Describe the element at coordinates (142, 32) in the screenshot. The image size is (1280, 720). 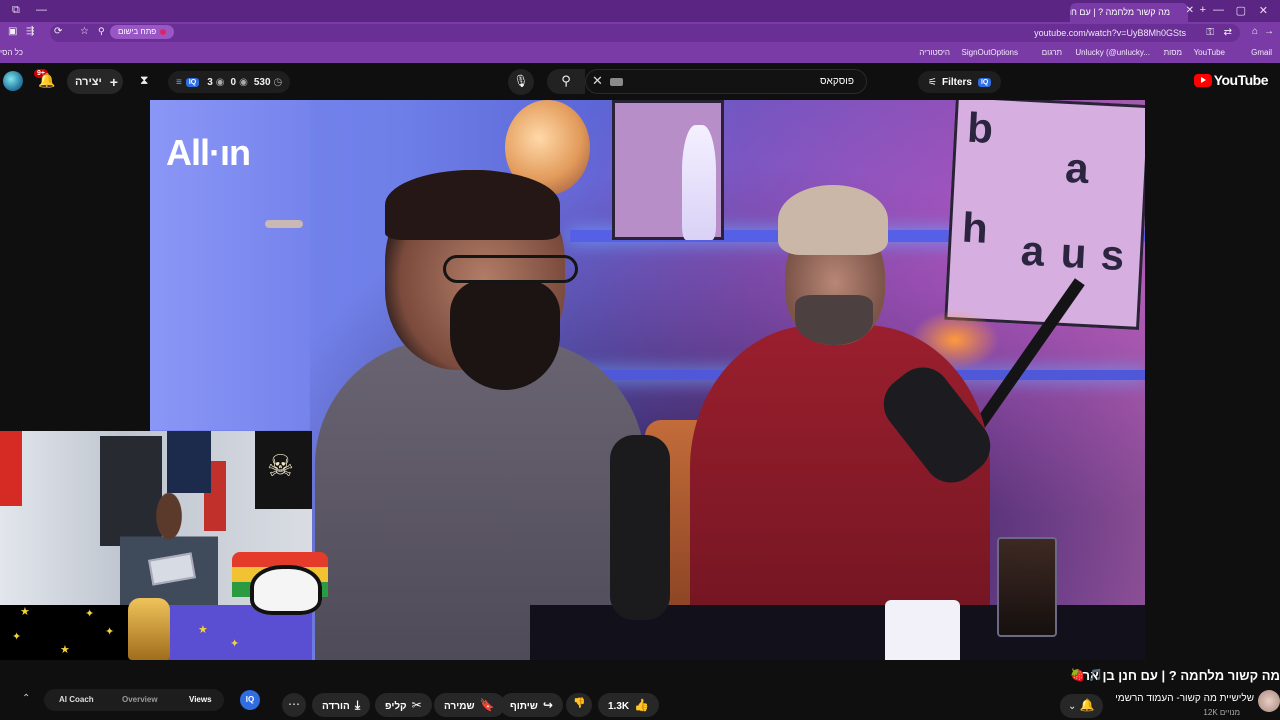
I see `profile-chip: פתח בישום` at that location.